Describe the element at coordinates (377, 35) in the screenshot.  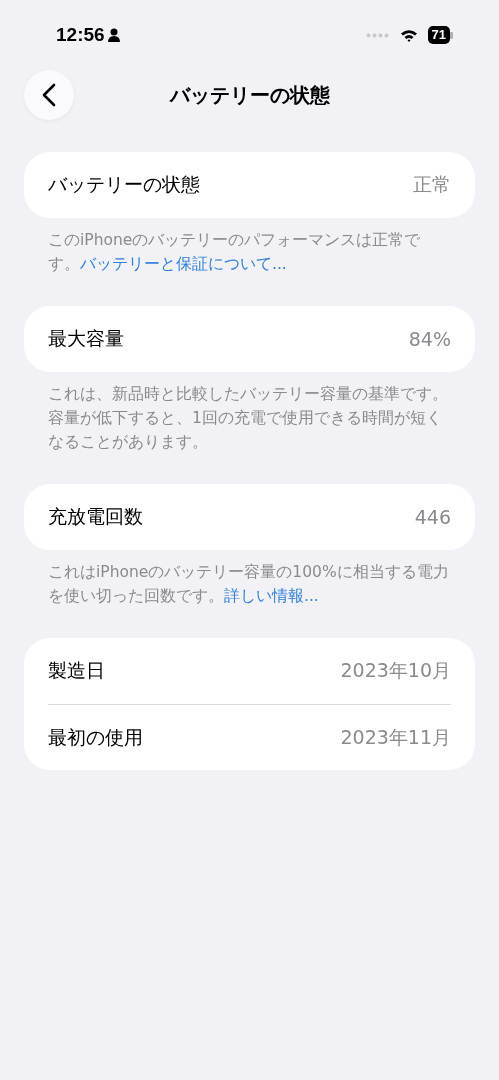
I see `signal-icon` at that location.